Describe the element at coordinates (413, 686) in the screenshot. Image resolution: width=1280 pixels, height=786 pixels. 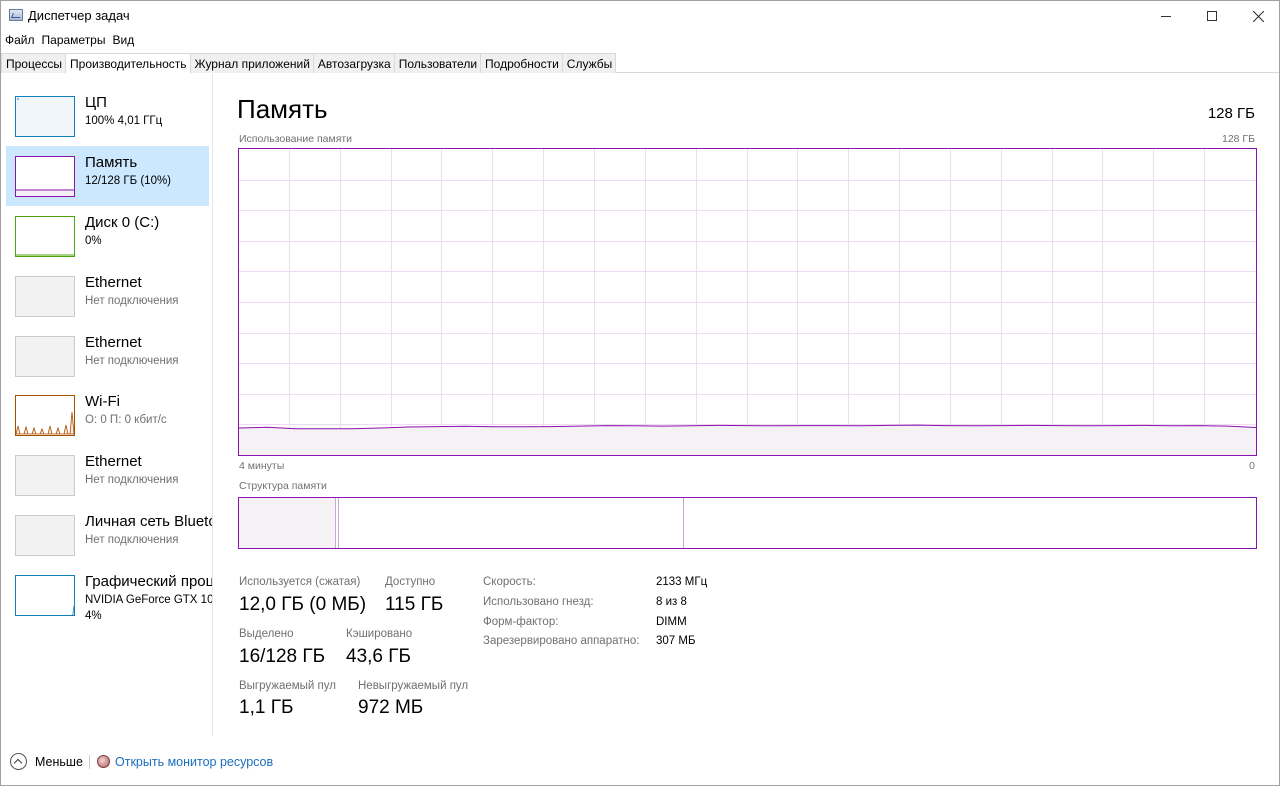
I see `nonpaged-pool-label: Невыгружаемый пул` at that location.